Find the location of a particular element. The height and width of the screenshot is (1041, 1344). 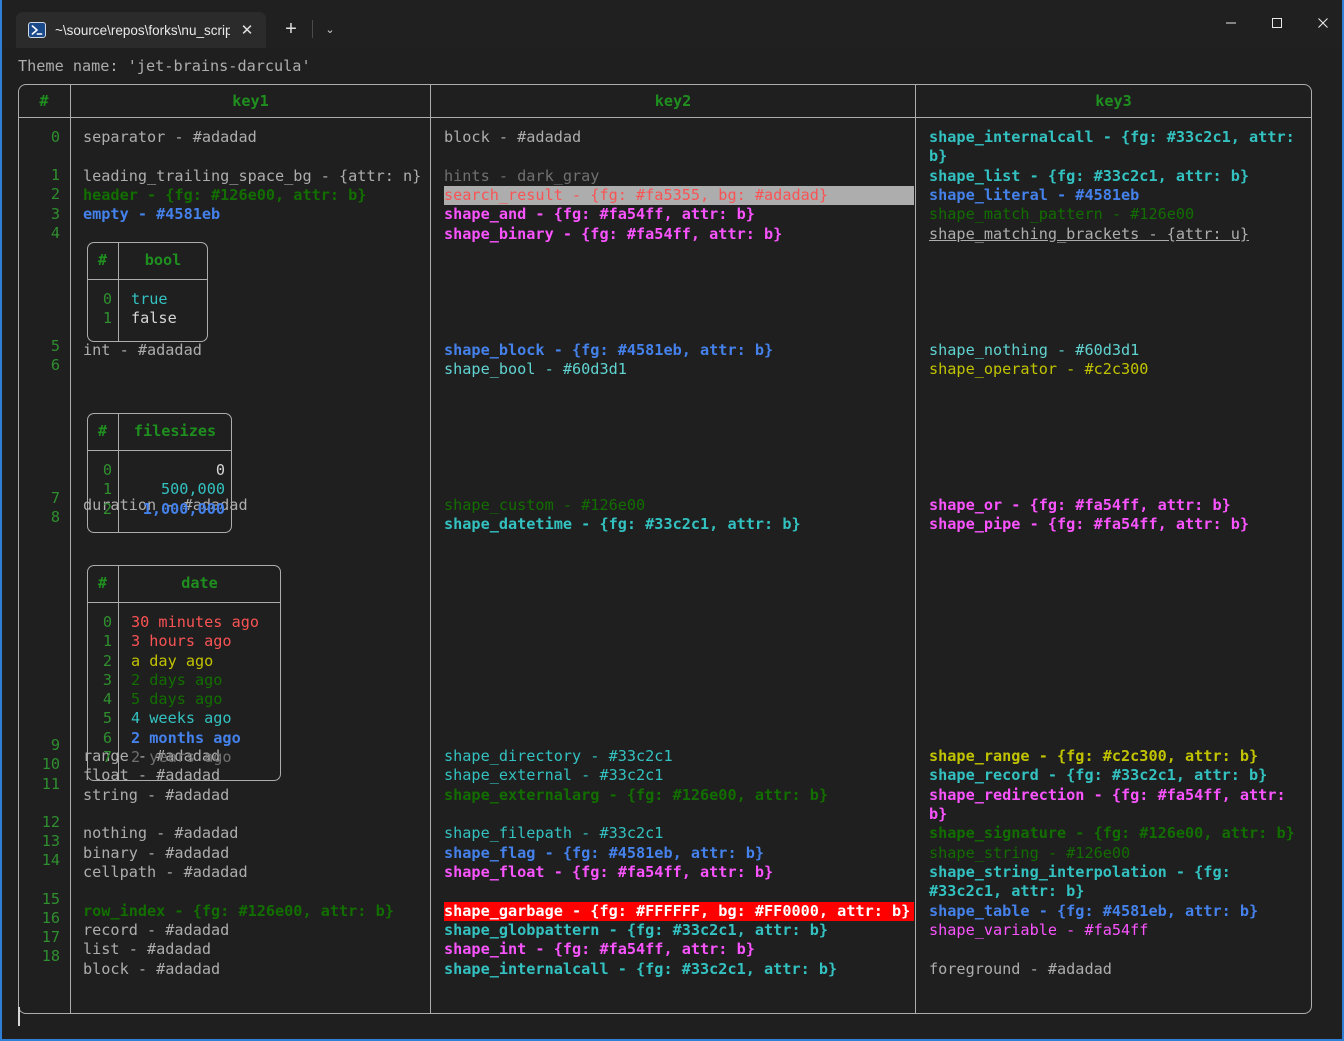

cell-line-key3-35: b} is located at coordinates (938, 814).